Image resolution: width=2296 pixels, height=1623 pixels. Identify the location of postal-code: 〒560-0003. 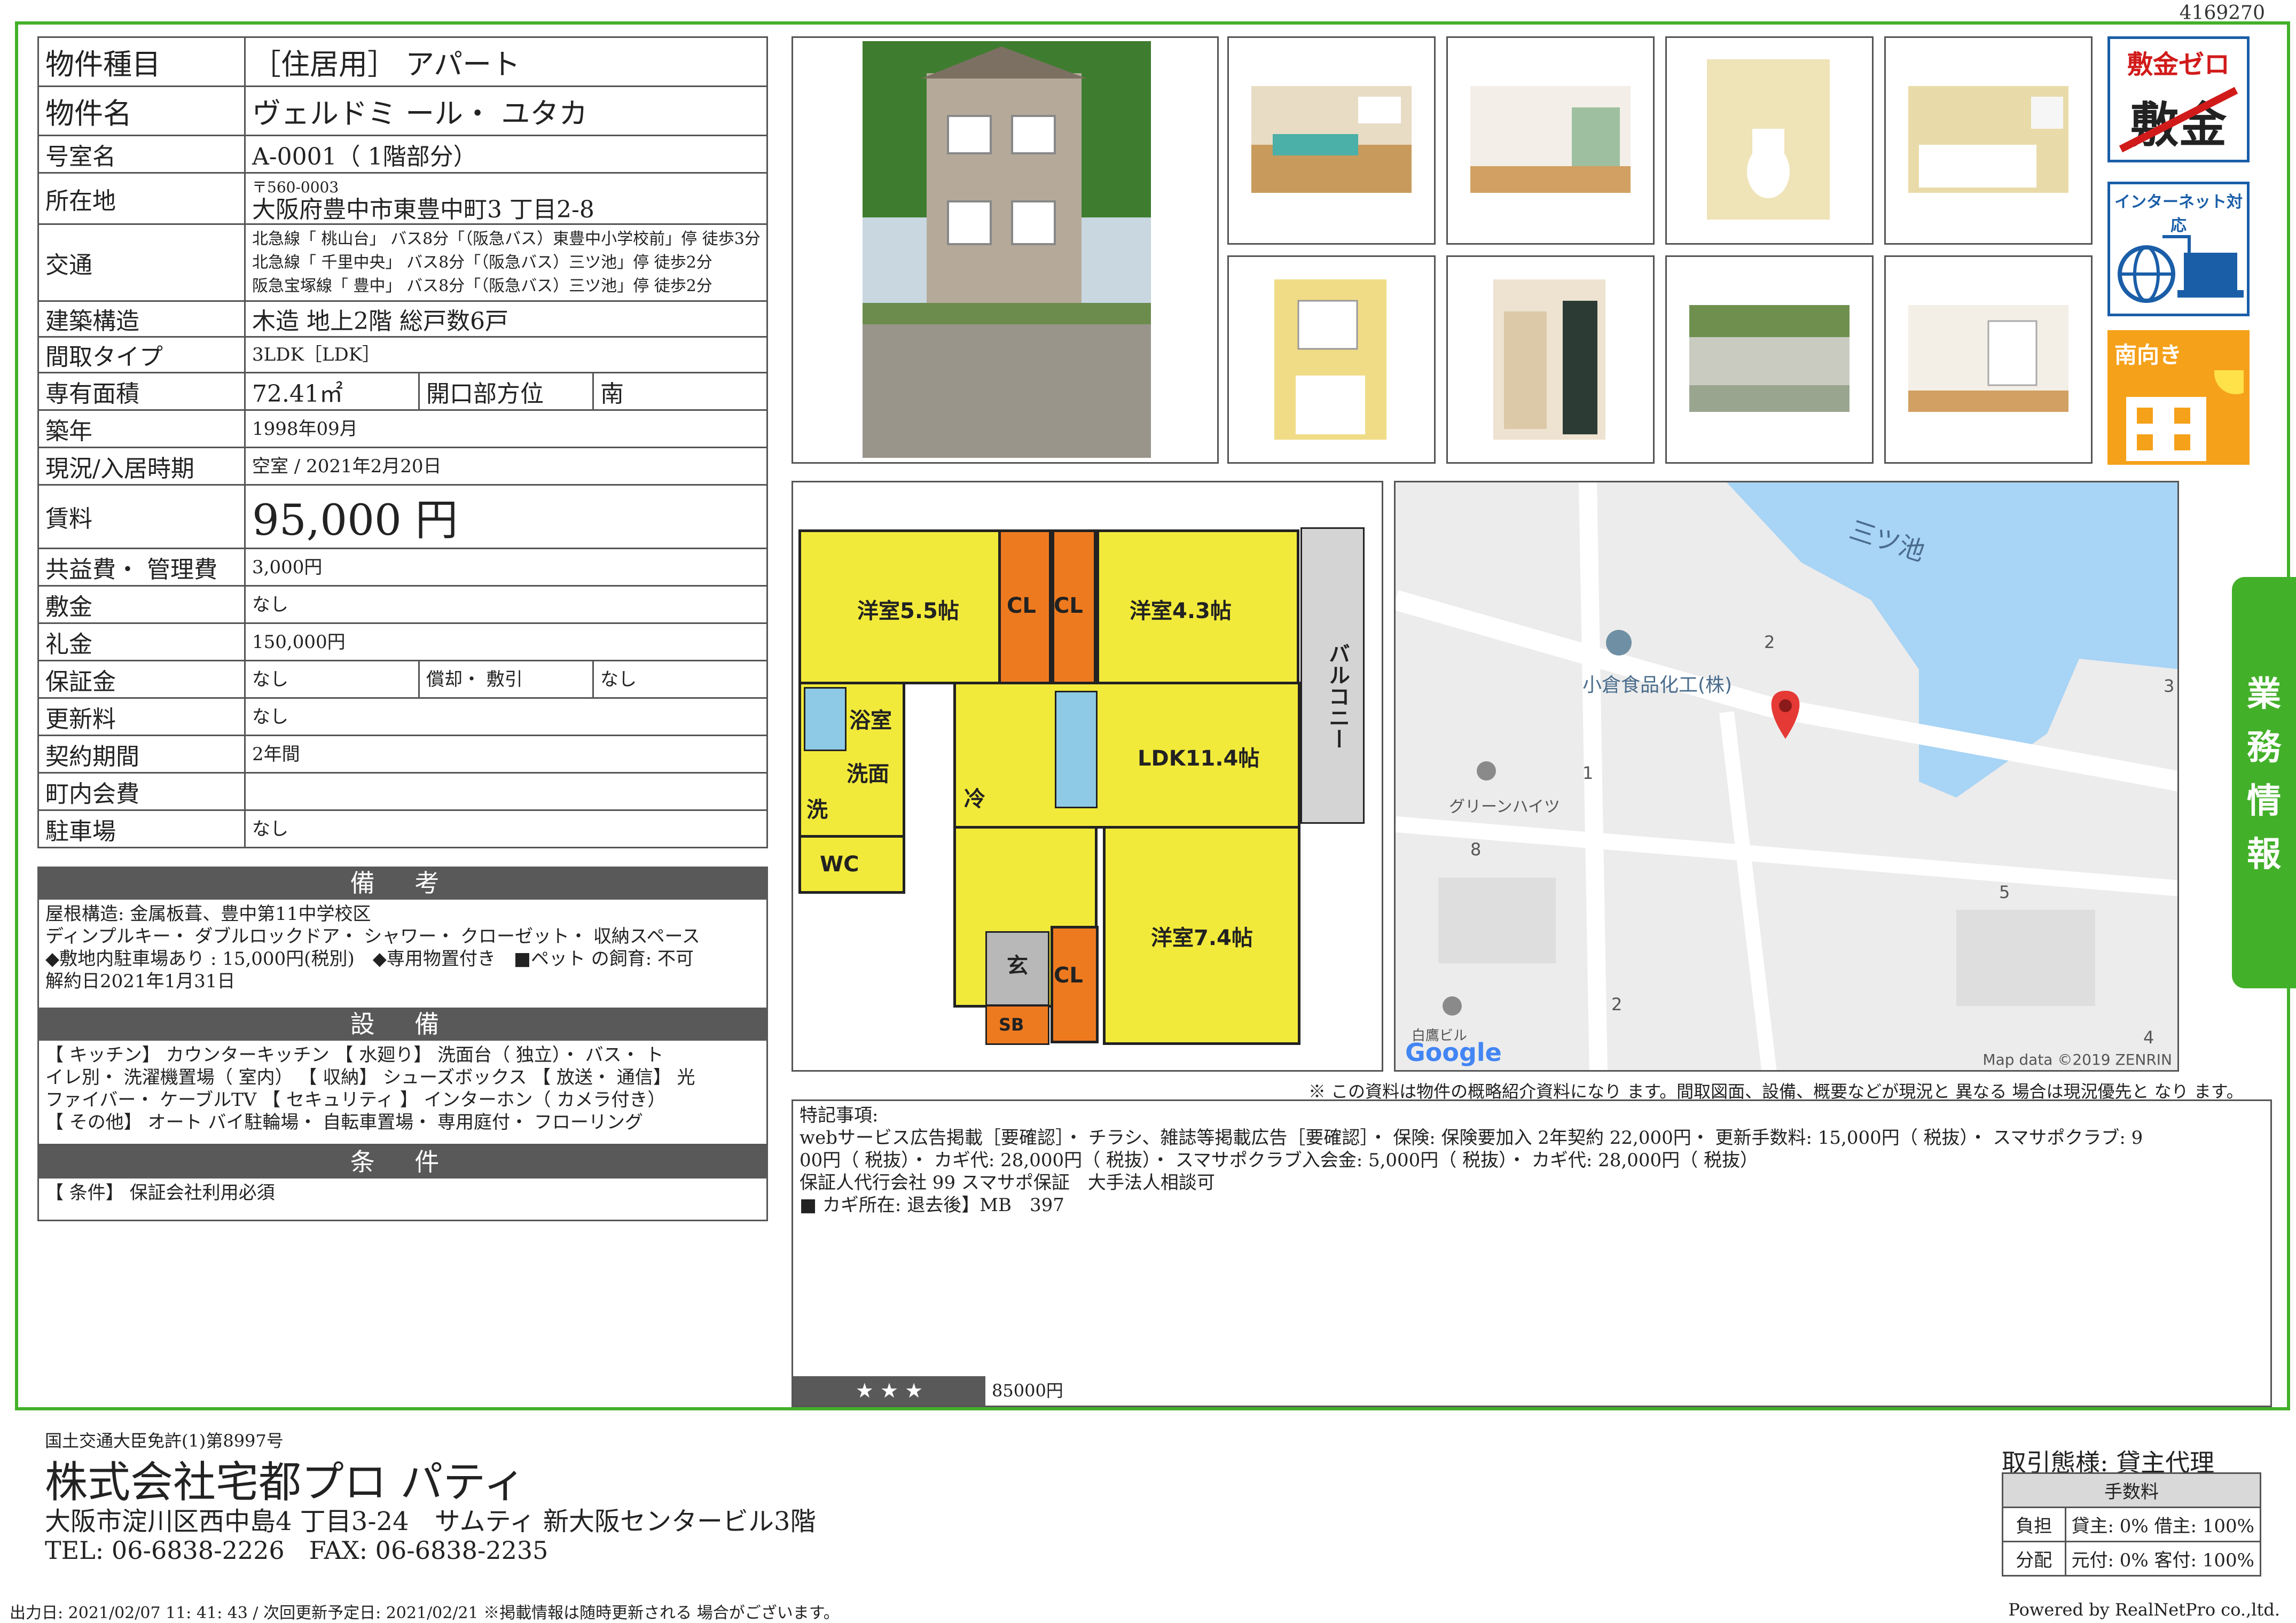
(295, 187).